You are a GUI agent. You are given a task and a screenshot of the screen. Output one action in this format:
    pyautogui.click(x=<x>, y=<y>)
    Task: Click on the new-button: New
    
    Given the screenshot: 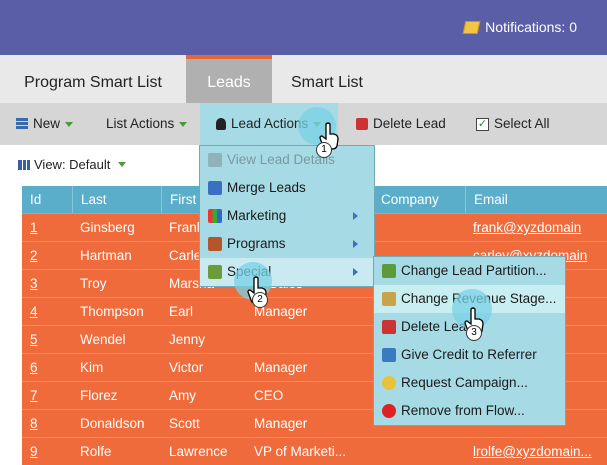 What is the action you would take?
    pyautogui.click(x=45, y=124)
    